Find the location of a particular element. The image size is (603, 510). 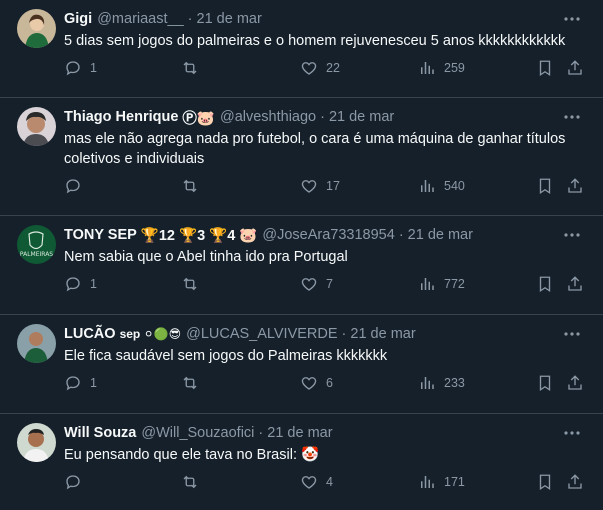

user-handle: @Will_Souzaofici is located at coordinates (197, 433).